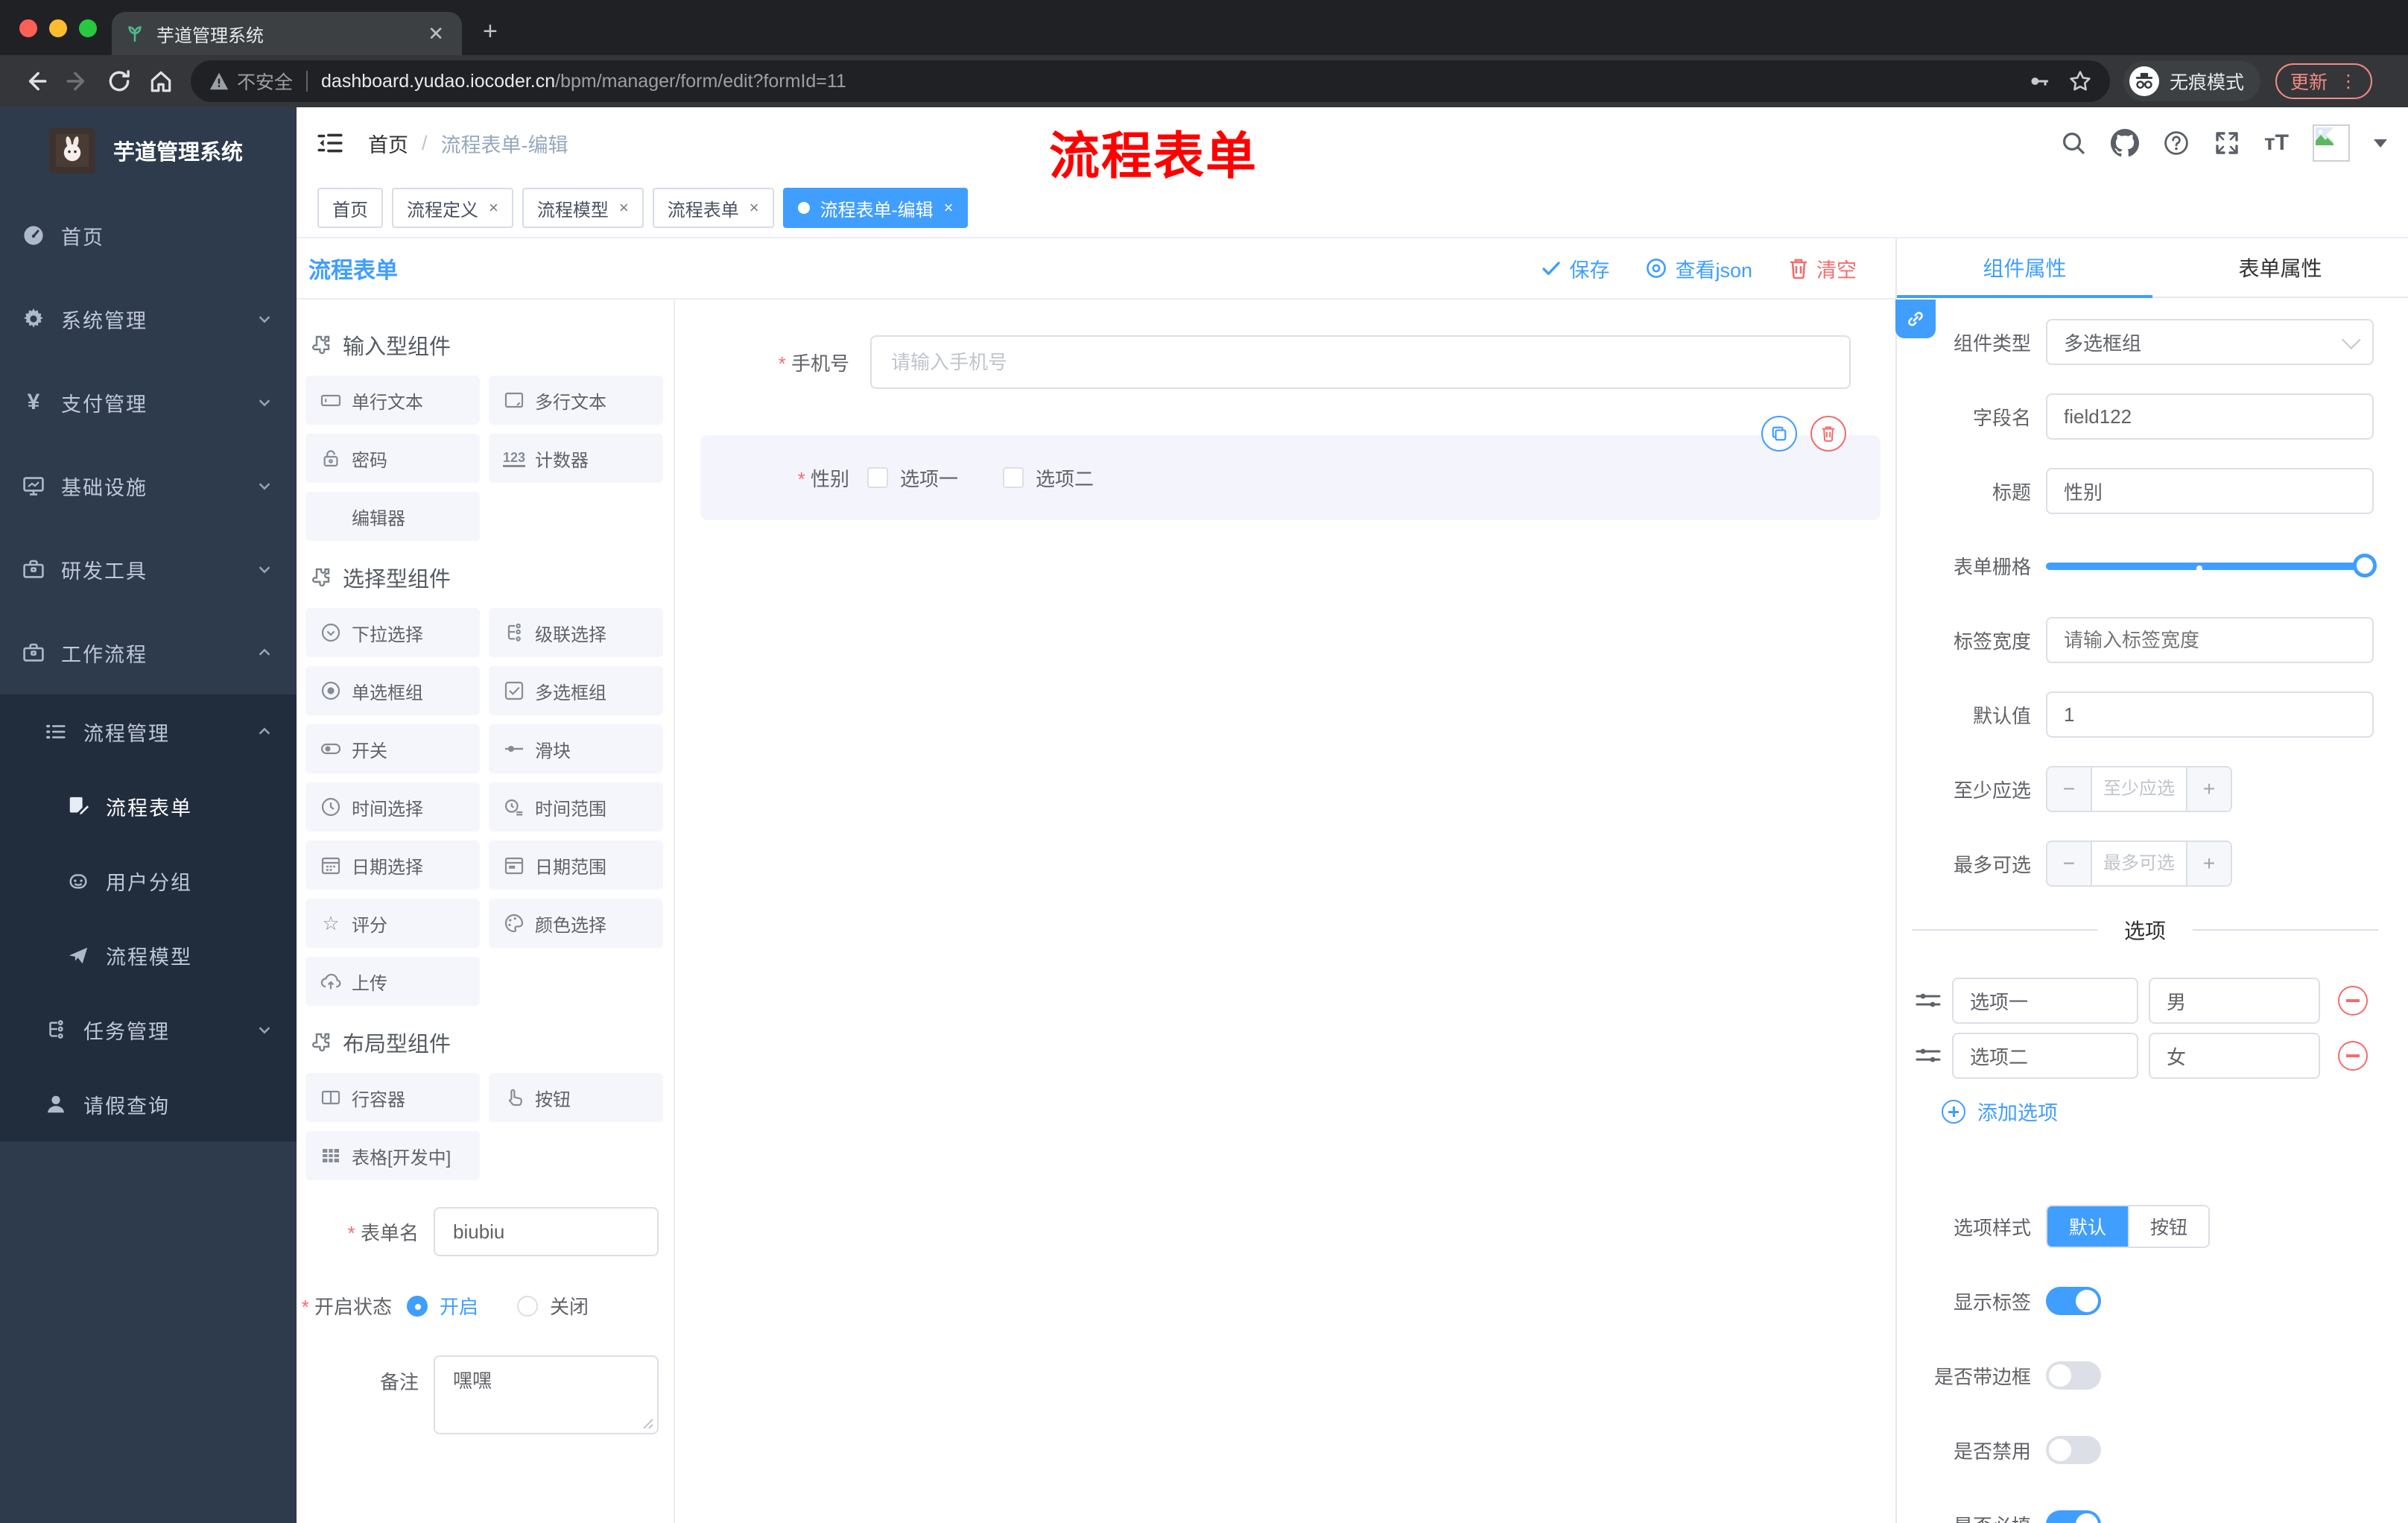  I want to click on component-select: 下拉选择, so click(392, 633).